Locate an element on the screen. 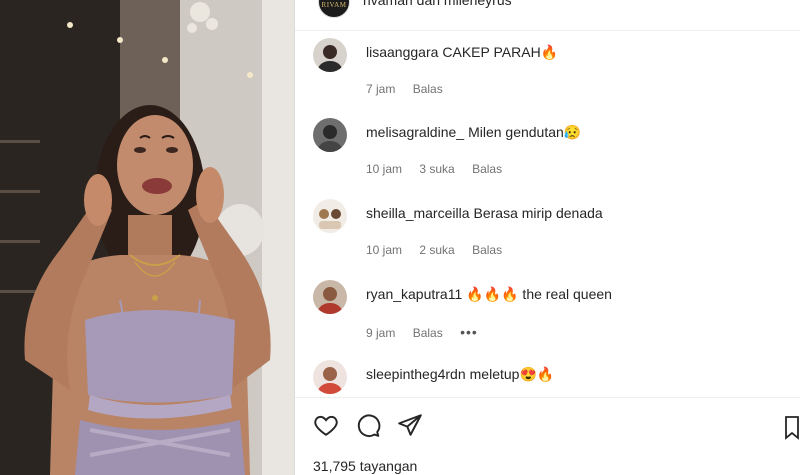 This screenshot has width=800, height=475. actions-divider is located at coordinates (547, 397).